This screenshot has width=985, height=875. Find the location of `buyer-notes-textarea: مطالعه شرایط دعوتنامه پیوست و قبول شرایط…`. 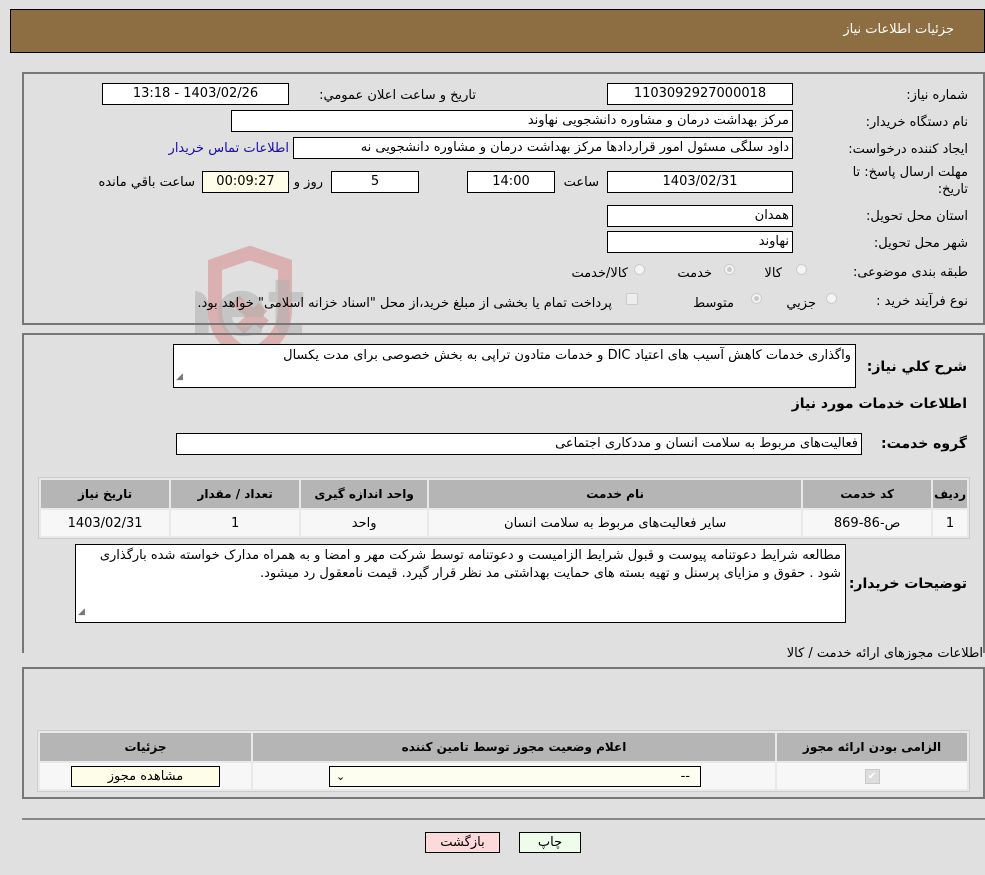

buyer-notes-textarea: مطالعه شرایط دعوتنامه پیوست و قبول شرایط… is located at coordinates (460, 583).